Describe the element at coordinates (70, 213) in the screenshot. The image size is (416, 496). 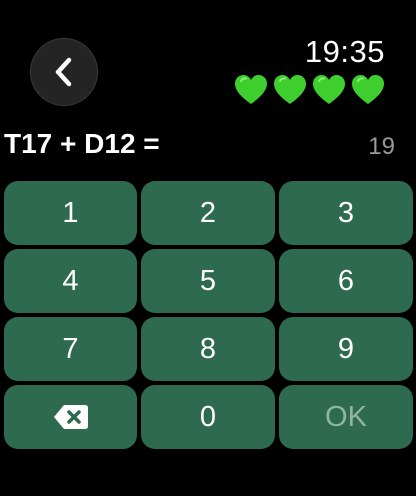
I see `key-1: 1` at that location.